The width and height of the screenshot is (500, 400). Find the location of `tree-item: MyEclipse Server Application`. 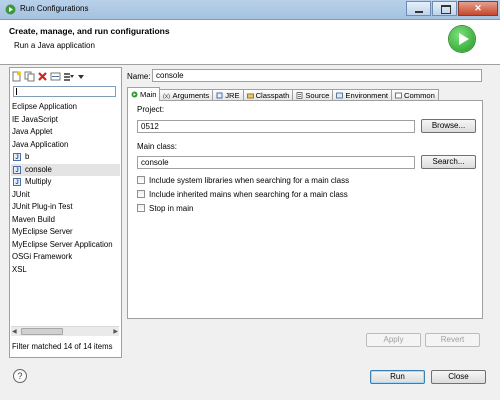

tree-item: MyEclipse Server Application is located at coordinates (65, 245).